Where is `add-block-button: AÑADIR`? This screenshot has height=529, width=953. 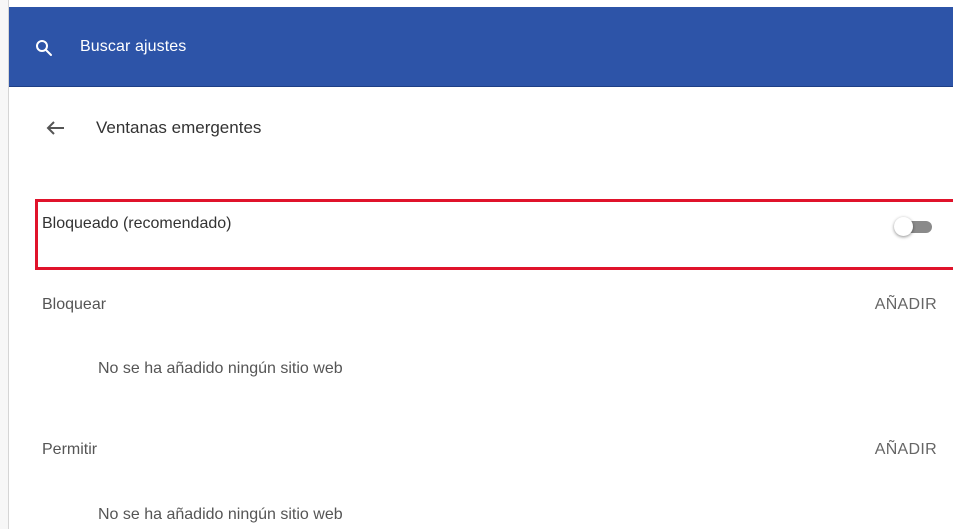 add-block-button: AÑADIR is located at coordinates (906, 305).